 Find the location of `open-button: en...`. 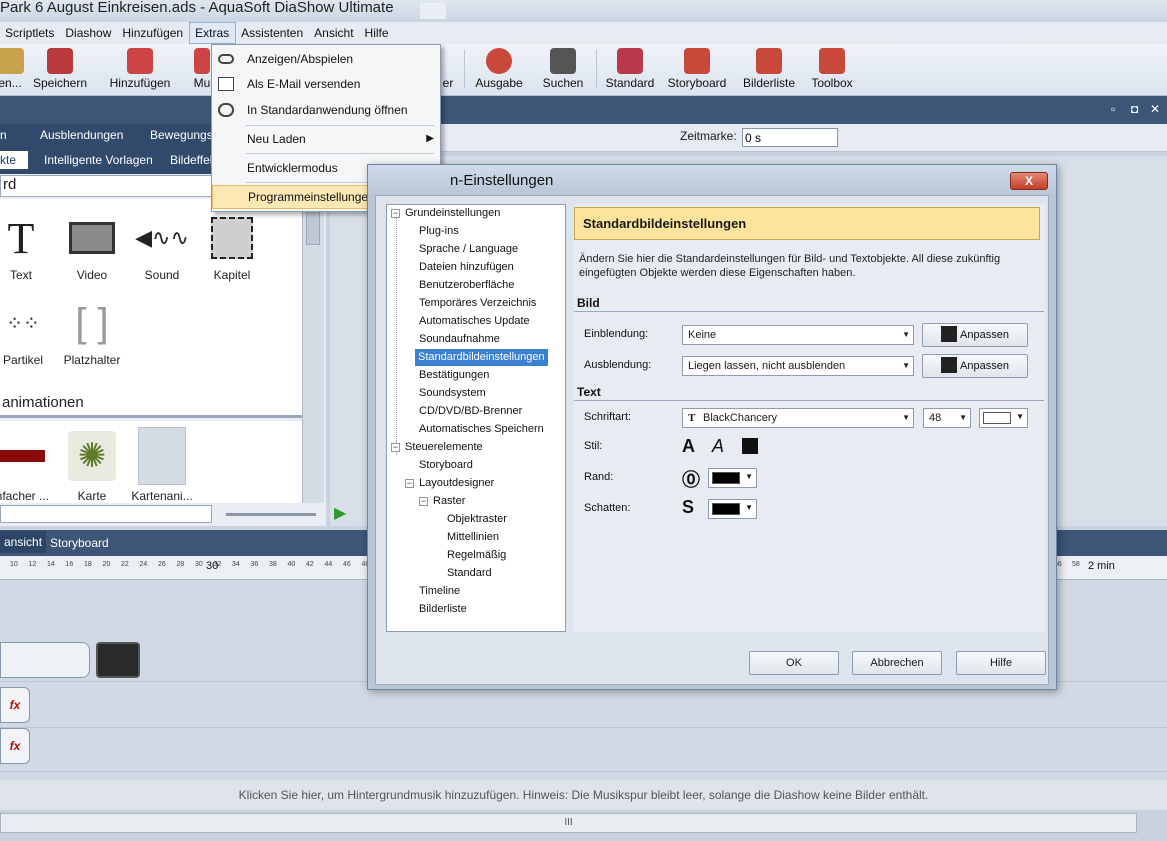

open-button: en... is located at coordinates (12, 71).